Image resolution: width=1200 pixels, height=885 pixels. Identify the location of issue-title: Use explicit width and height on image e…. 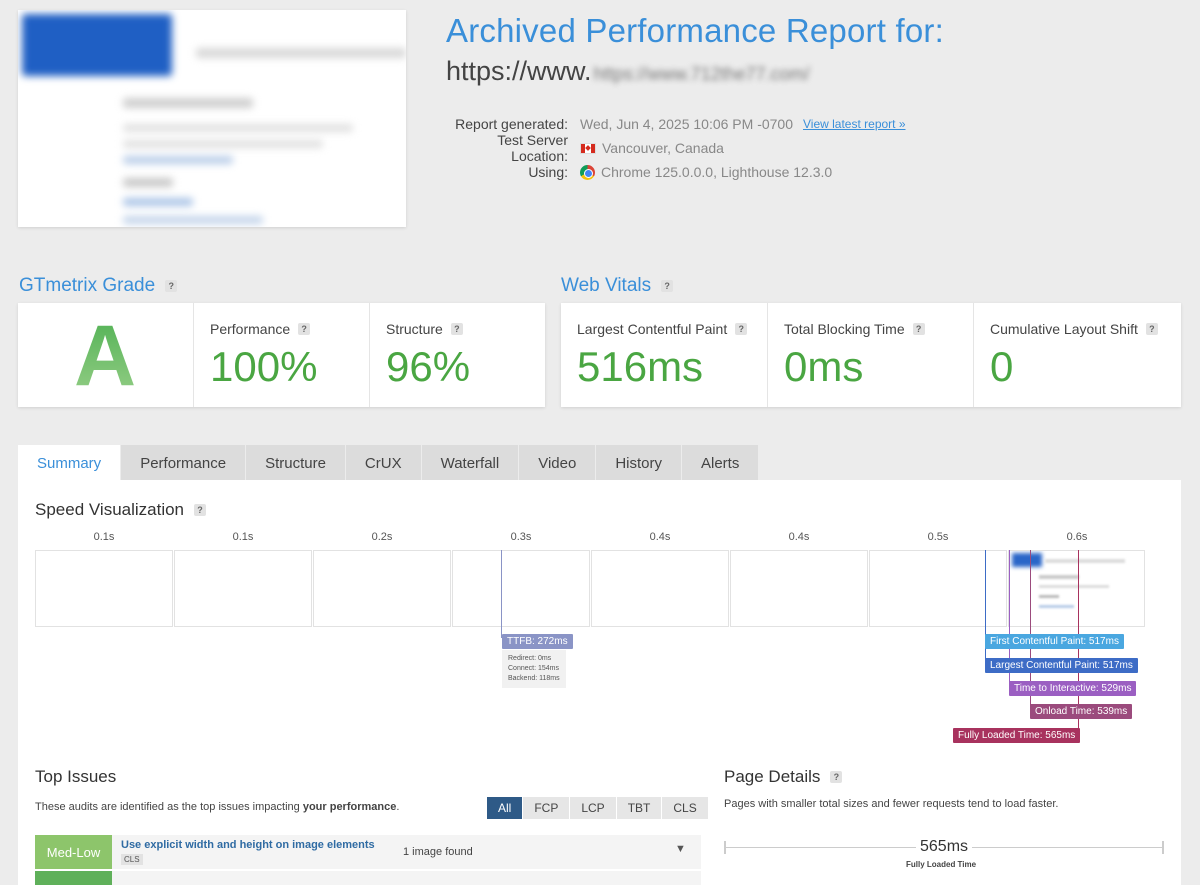
(248, 845).